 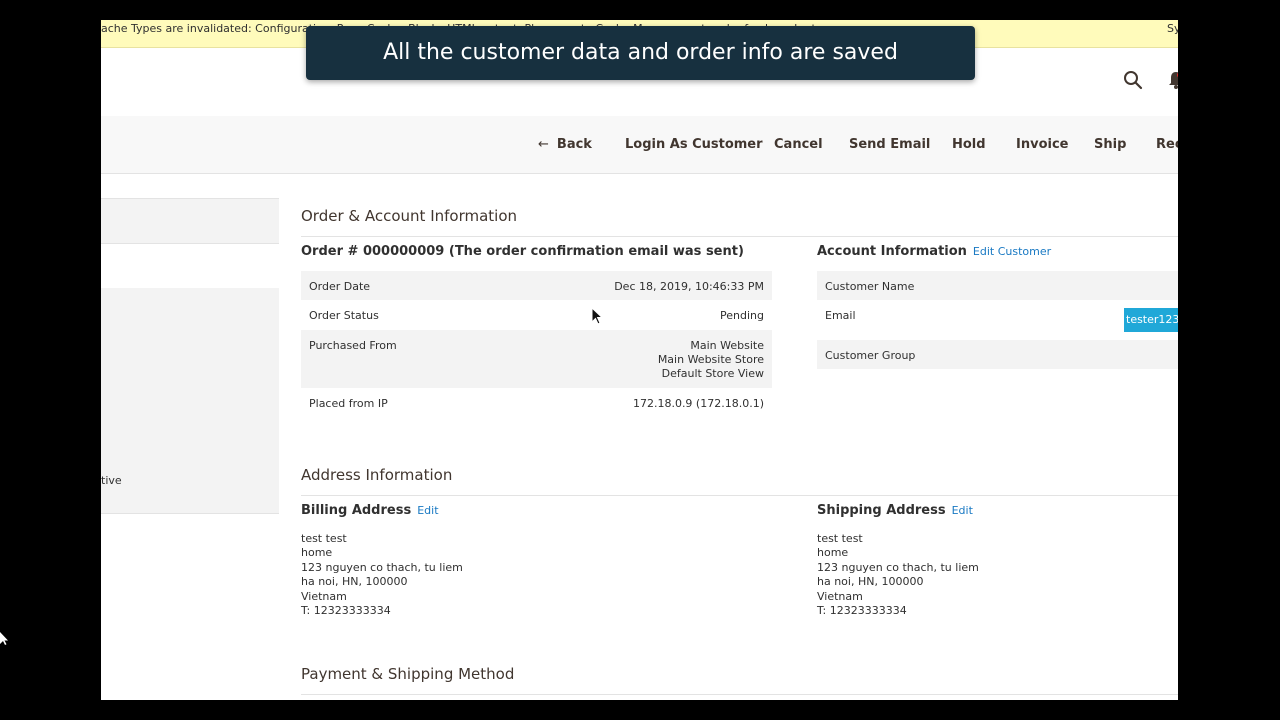 What do you see at coordinates (1042, 145) in the screenshot?
I see `invoice-button: Invoice` at bounding box center [1042, 145].